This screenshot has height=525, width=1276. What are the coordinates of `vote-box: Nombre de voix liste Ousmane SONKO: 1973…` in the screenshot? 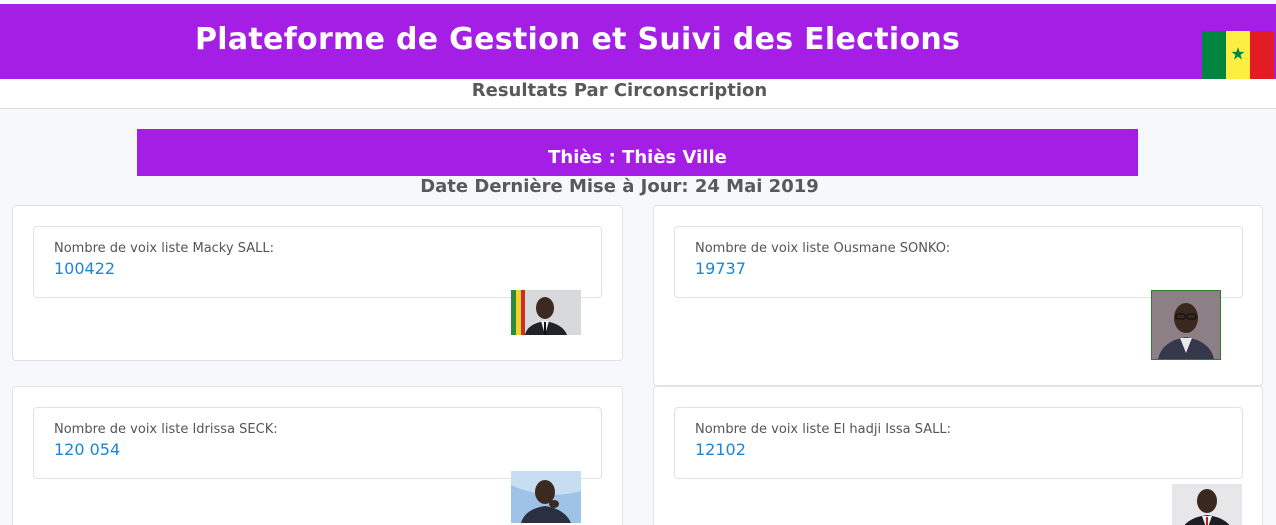 It's located at (958, 262).